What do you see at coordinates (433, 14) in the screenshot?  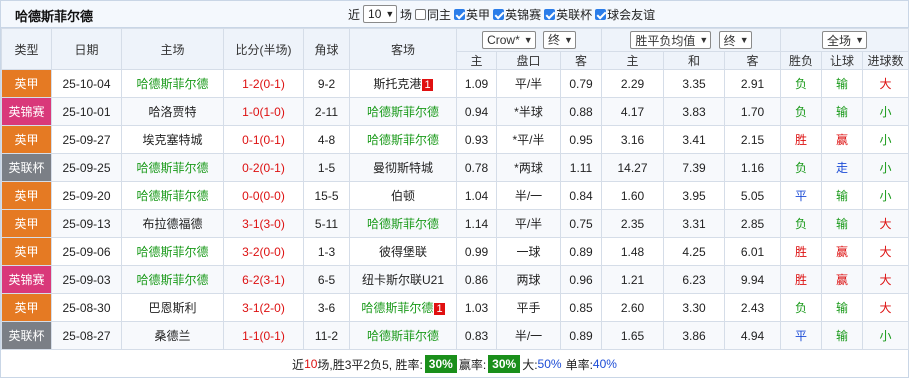 I see `same-home-checkbox: 同主` at bounding box center [433, 14].